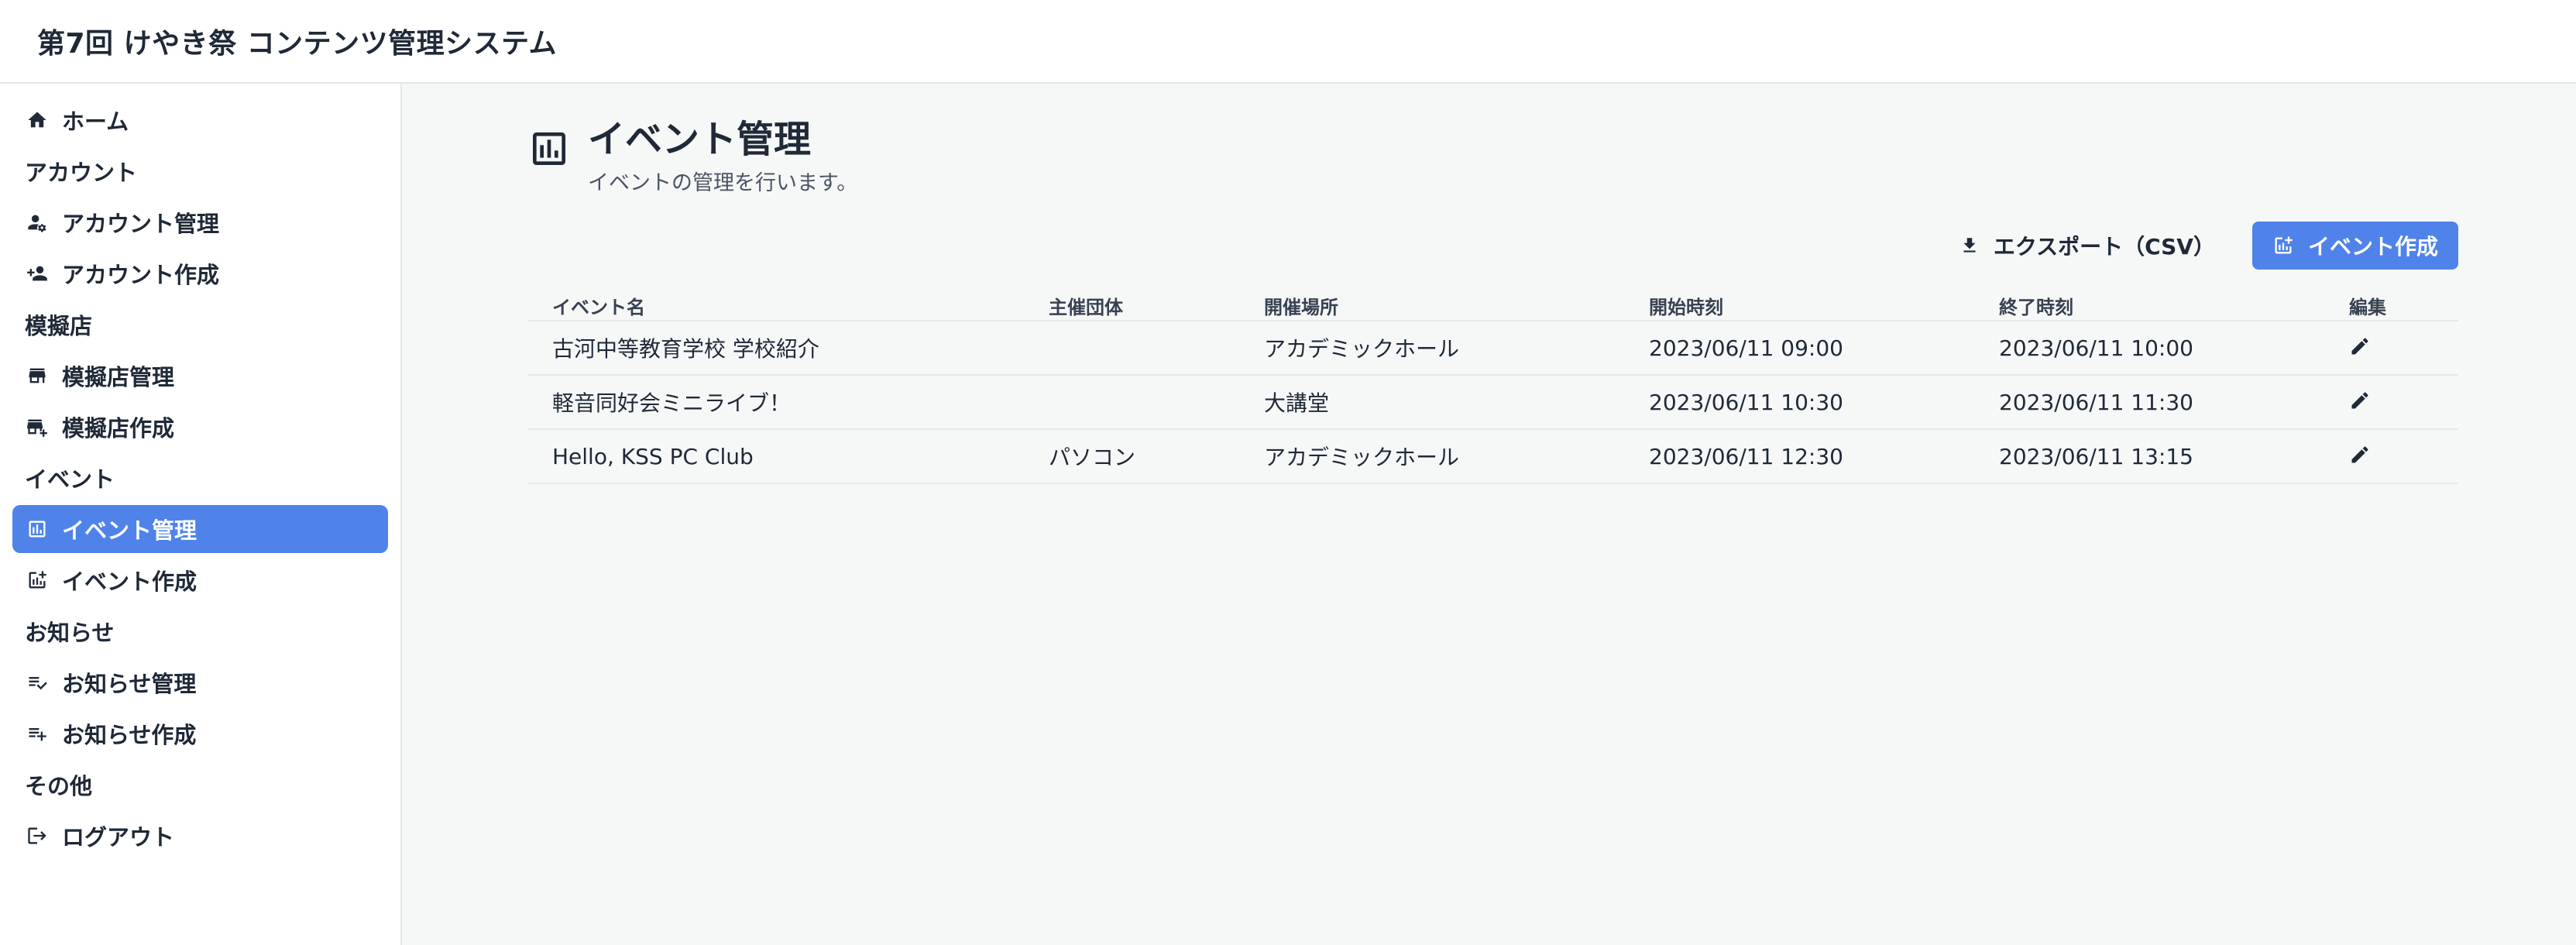 The height and width of the screenshot is (945, 2576). Describe the element at coordinates (775, 306) in the screenshot. I see `column-header: イベント名` at that location.